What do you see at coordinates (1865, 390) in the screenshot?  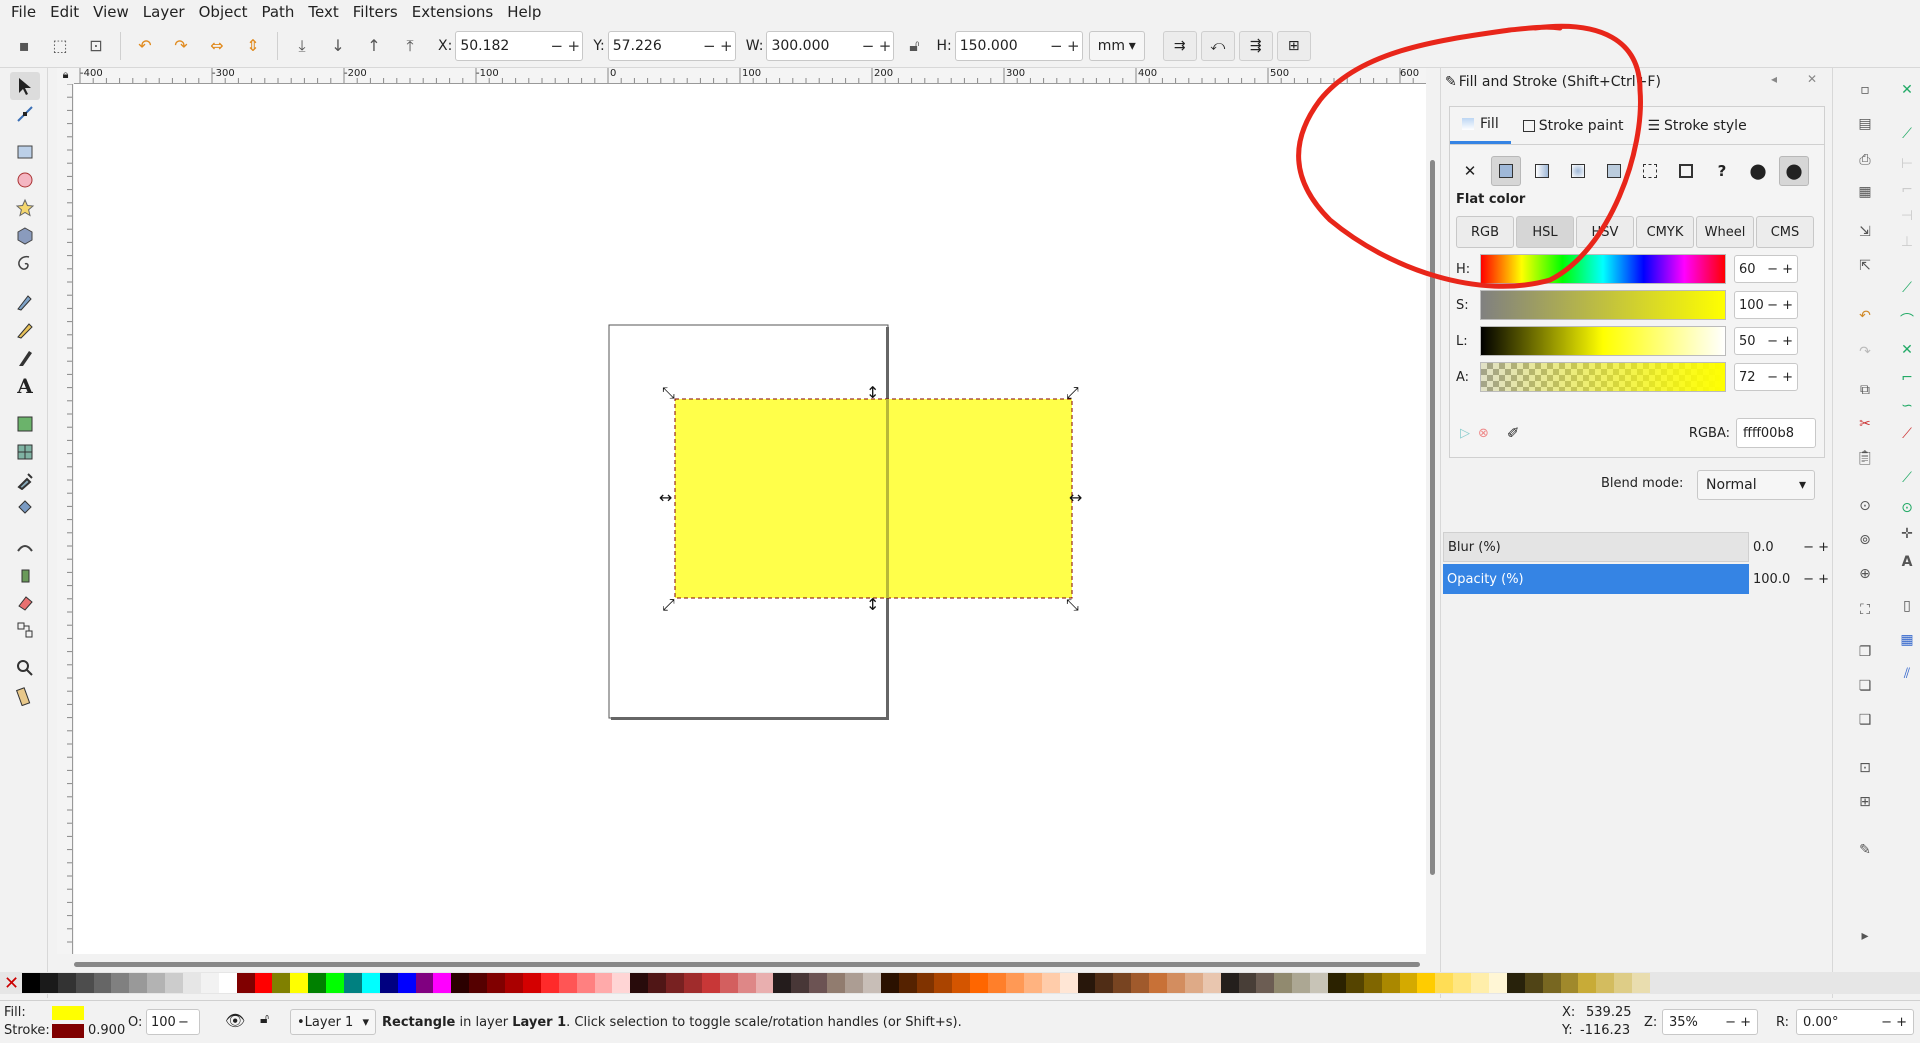 I see `copy-icon: ⧉` at bounding box center [1865, 390].